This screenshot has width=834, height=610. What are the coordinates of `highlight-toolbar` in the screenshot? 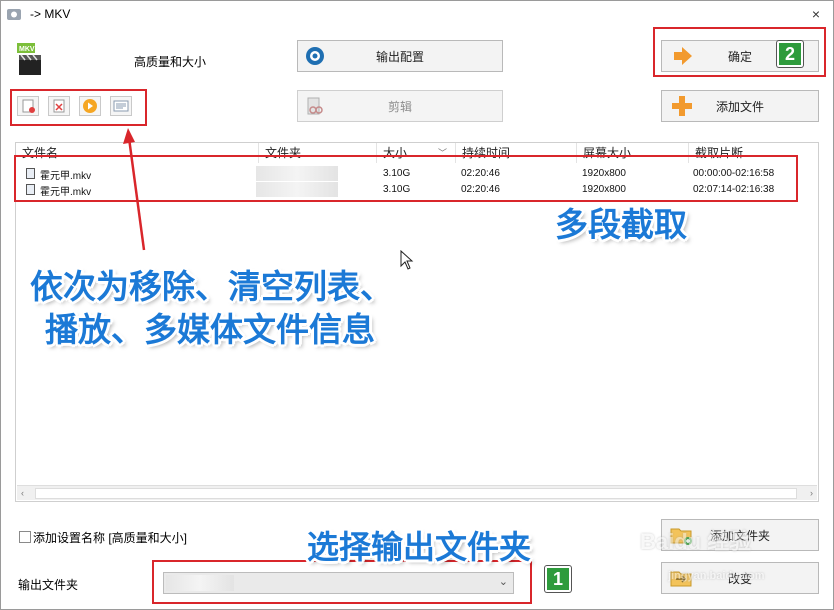 It's located at (78, 107).